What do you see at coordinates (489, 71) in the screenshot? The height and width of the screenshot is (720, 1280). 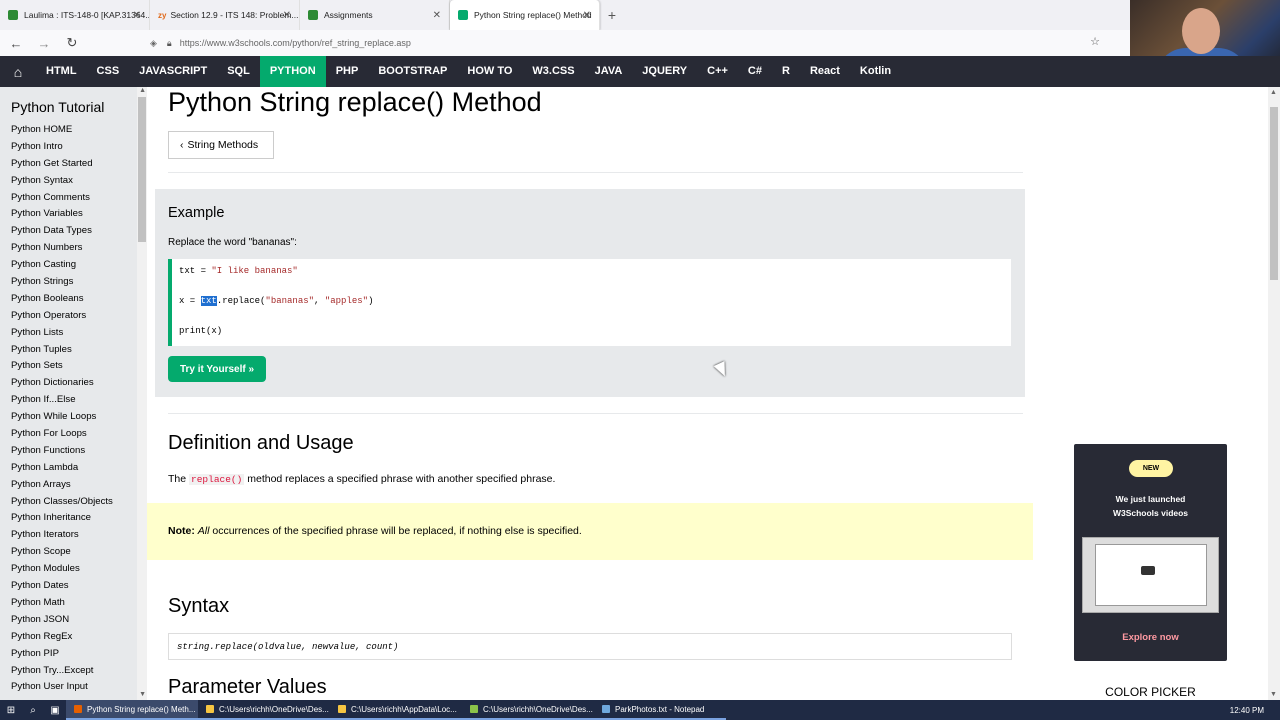 I see `nav-how-to: HOW TO` at bounding box center [489, 71].